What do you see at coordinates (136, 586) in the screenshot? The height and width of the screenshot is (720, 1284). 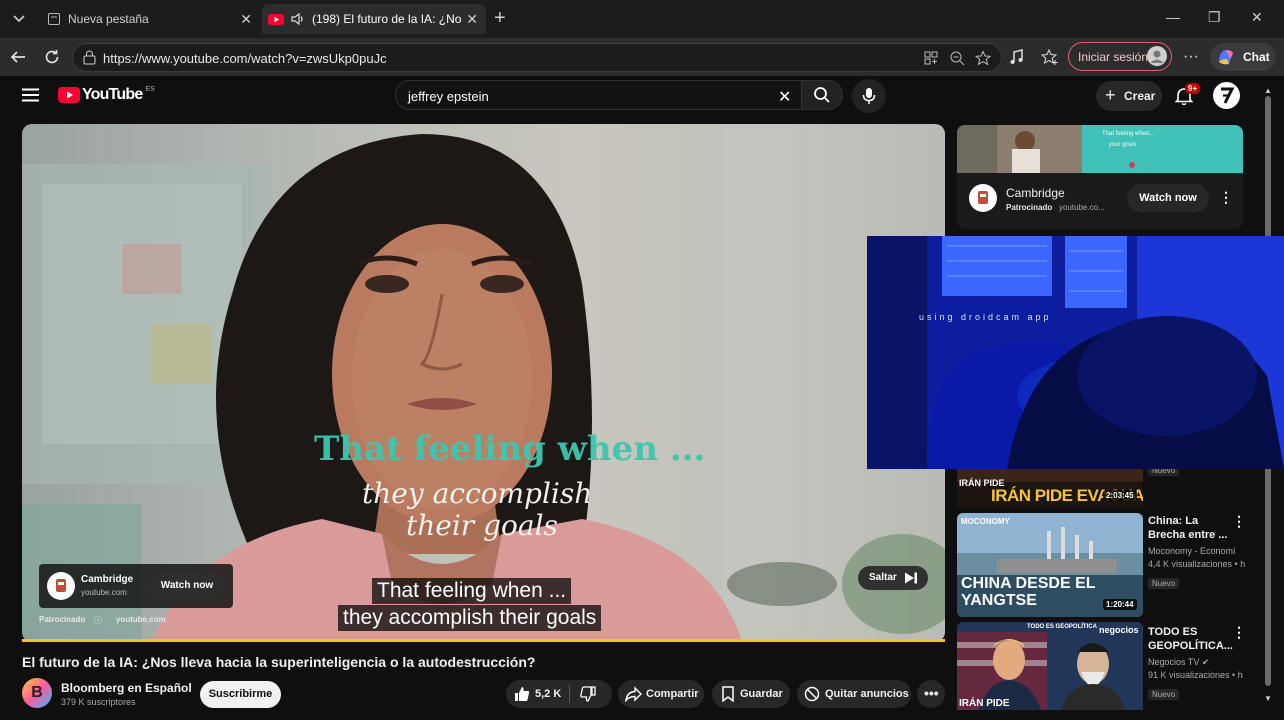 I see `ad-card: Cambridge youtube.com Watch now` at bounding box center [136, 586].